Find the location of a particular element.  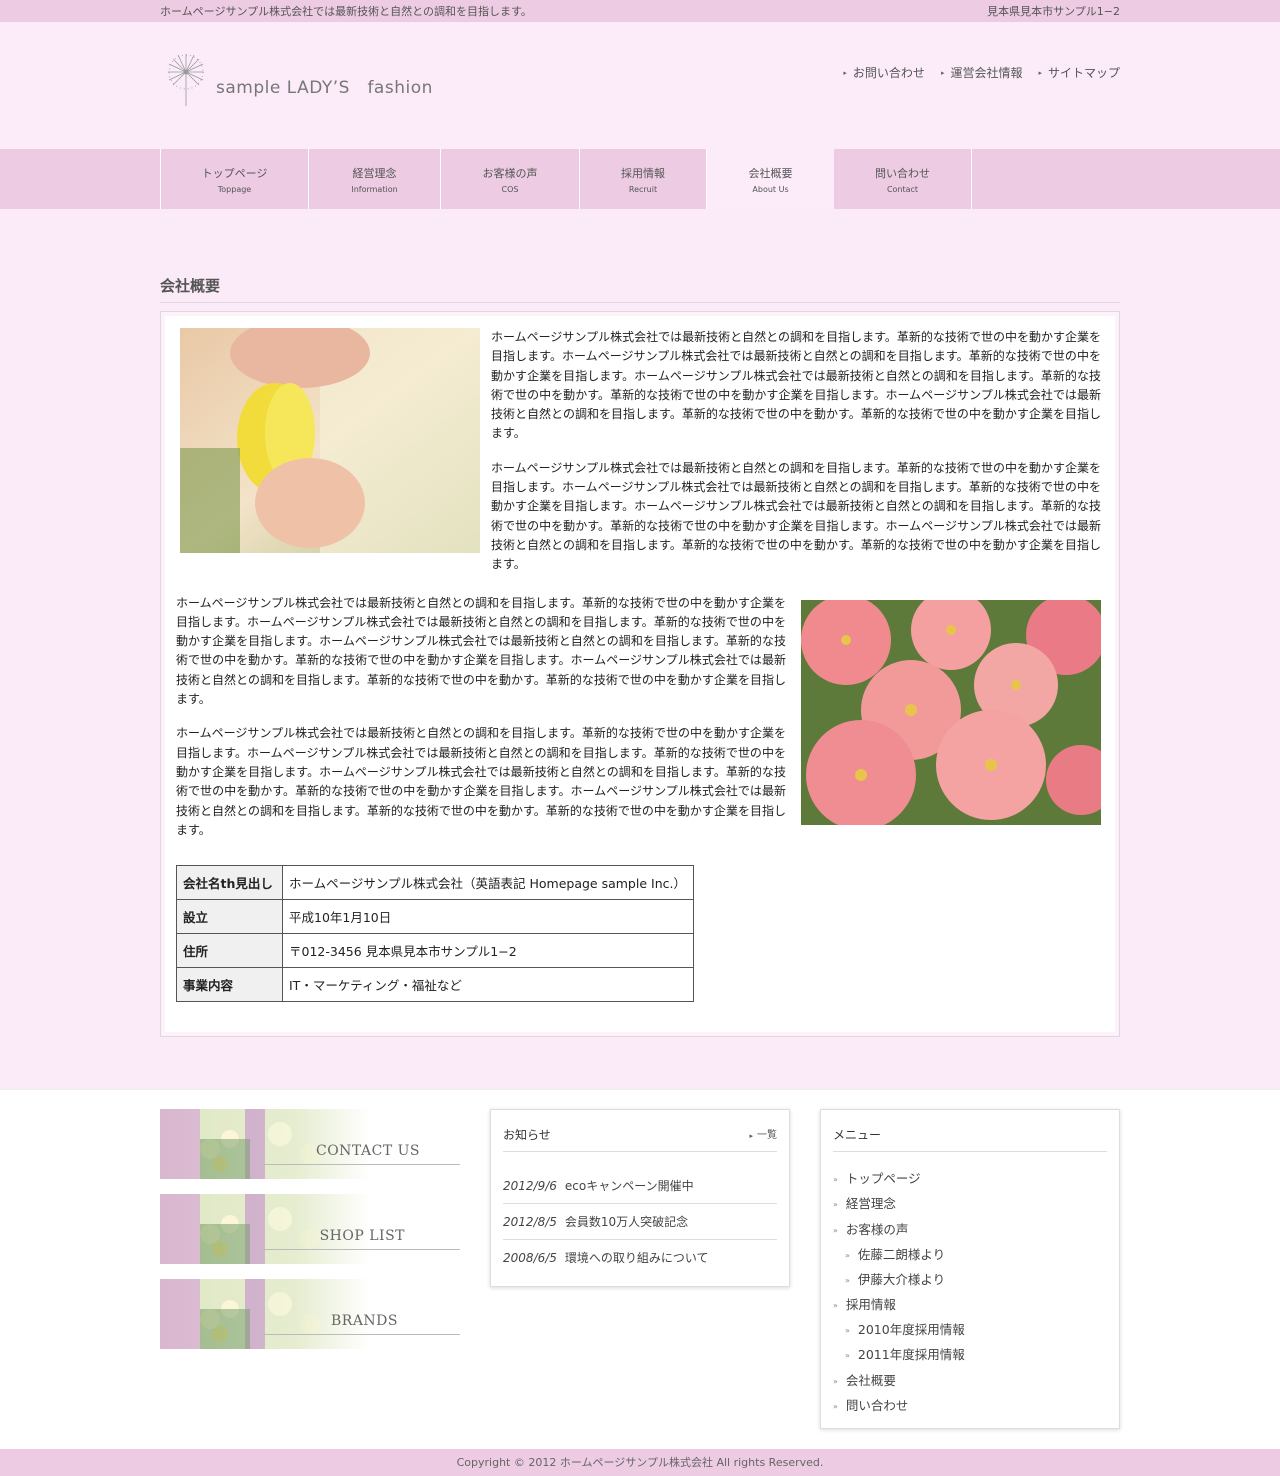

nav-label-jp: 会社概要 is located at coordinates (770, 173).